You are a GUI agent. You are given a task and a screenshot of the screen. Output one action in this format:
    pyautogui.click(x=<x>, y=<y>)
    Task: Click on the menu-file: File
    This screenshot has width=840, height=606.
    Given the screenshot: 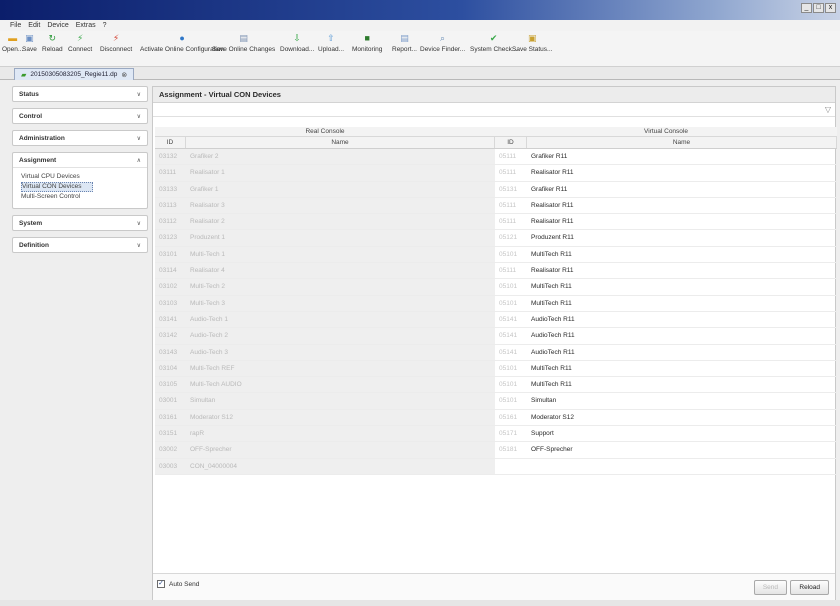 What is the action you would take?
    pyautogui.click(x=15, y=25)
    